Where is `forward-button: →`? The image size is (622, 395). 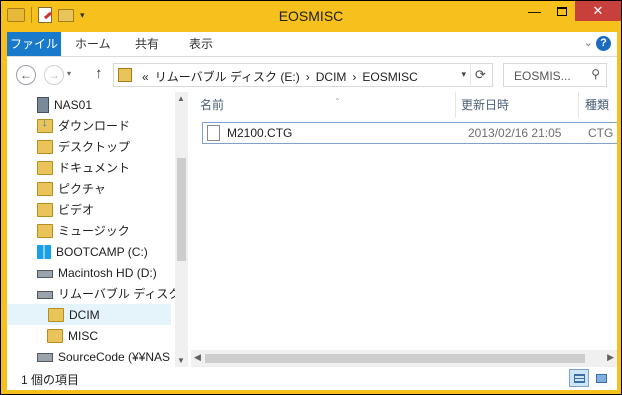 forward-button: → is located at coordinates (54, 75).